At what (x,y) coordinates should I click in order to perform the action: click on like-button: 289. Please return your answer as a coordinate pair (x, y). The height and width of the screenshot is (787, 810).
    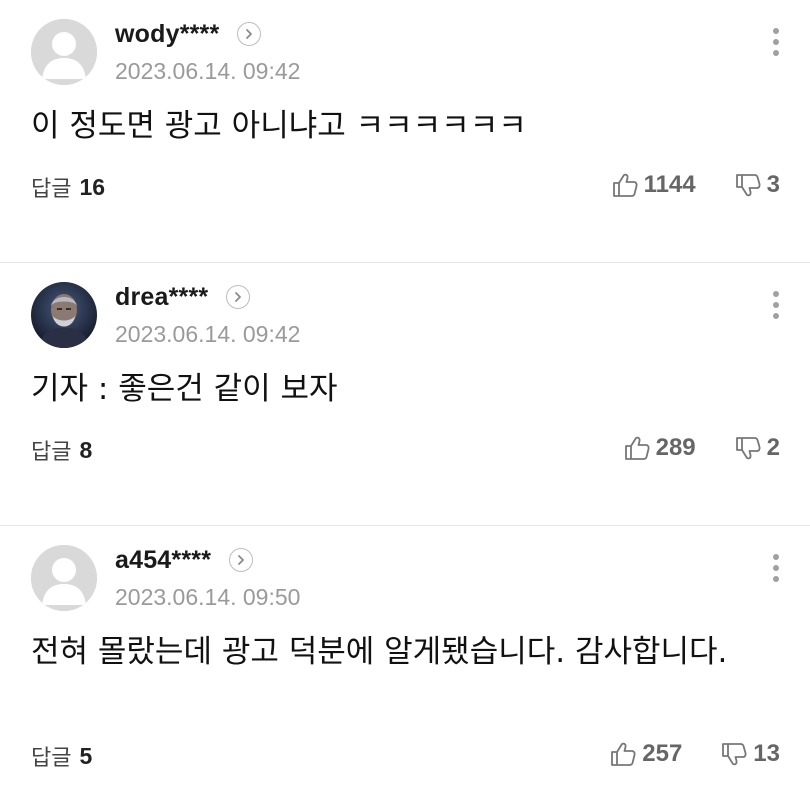
    Looking at the image, I should click on (659, 448).